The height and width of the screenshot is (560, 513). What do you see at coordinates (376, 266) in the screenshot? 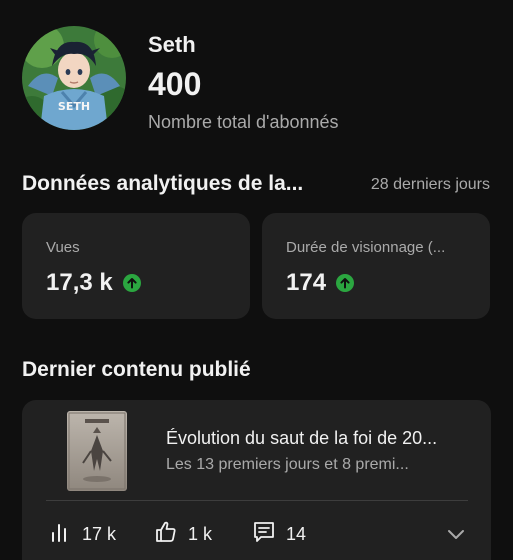
I see `watch-time-stat-card: Durée de visionnage (... 174` at bounding box center [376, 266].